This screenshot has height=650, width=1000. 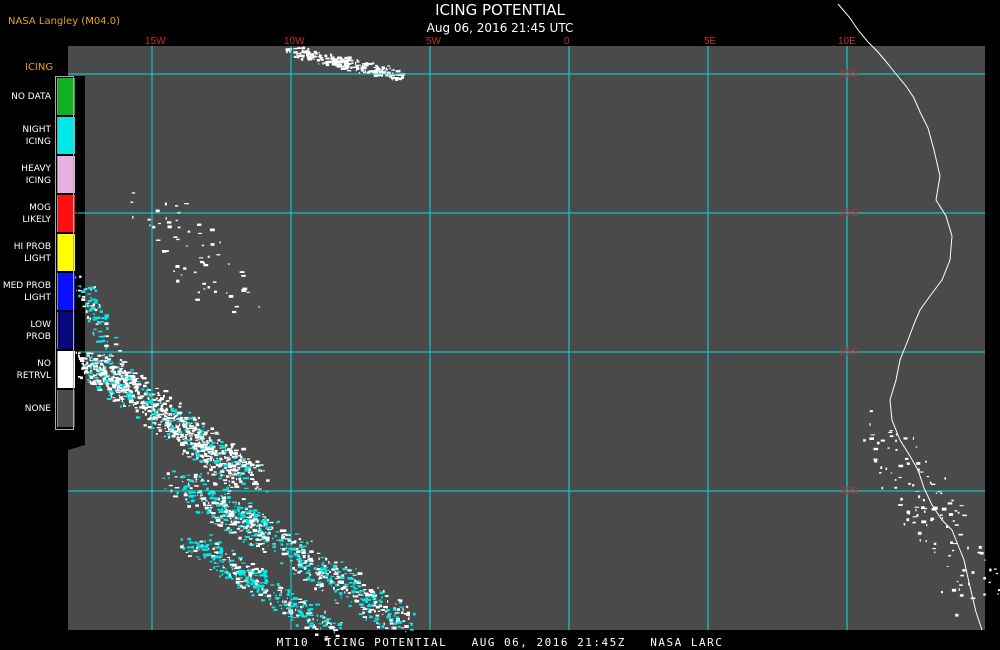 What do you see at coordinates (849, 352) in the screenshot?
I see `lat-label: 25S` at bounding box center [849, 352].